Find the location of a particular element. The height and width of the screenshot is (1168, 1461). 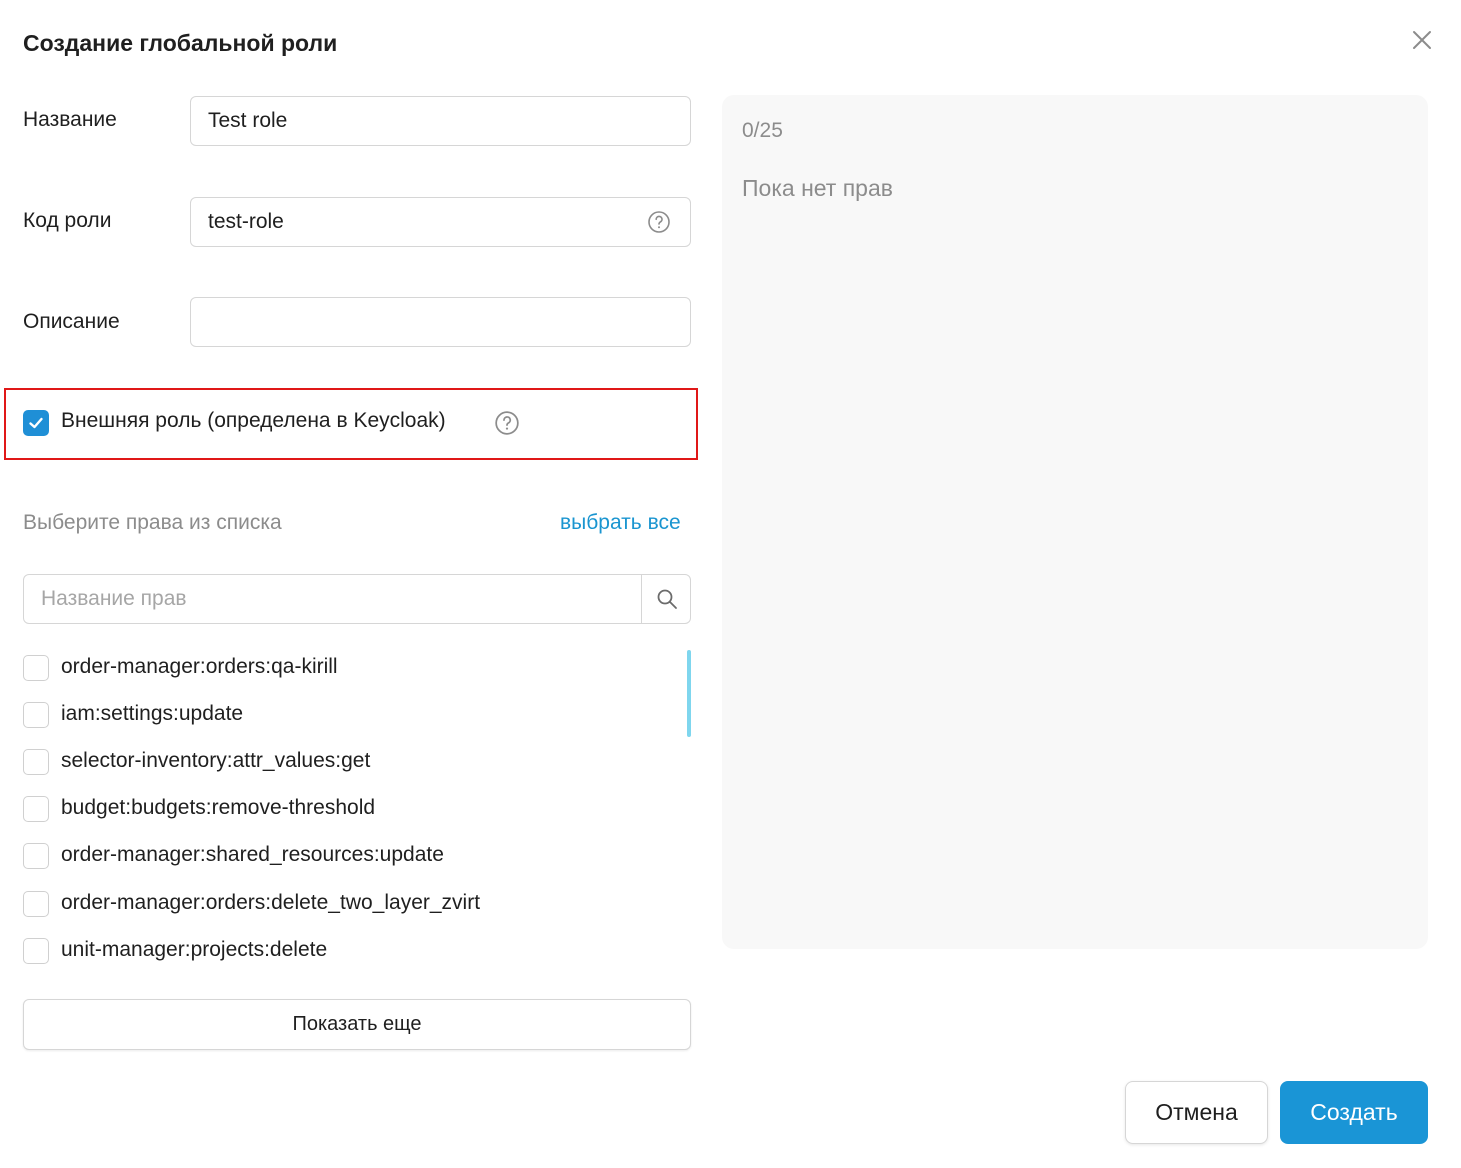

permission-label: unit-manager:projects:delete is located at coordinates (194, 949).